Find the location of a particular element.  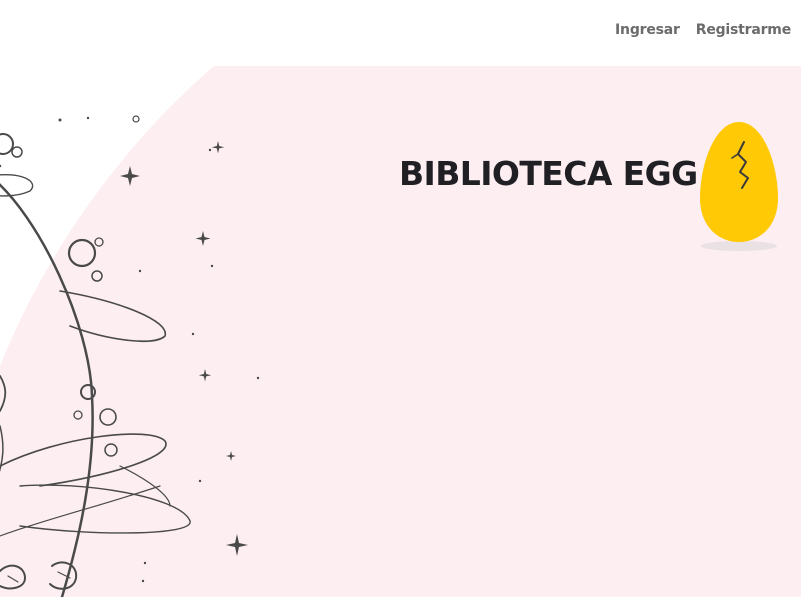

page-title: BIBLIOTECA EGG is located at coordinates (548, 173).